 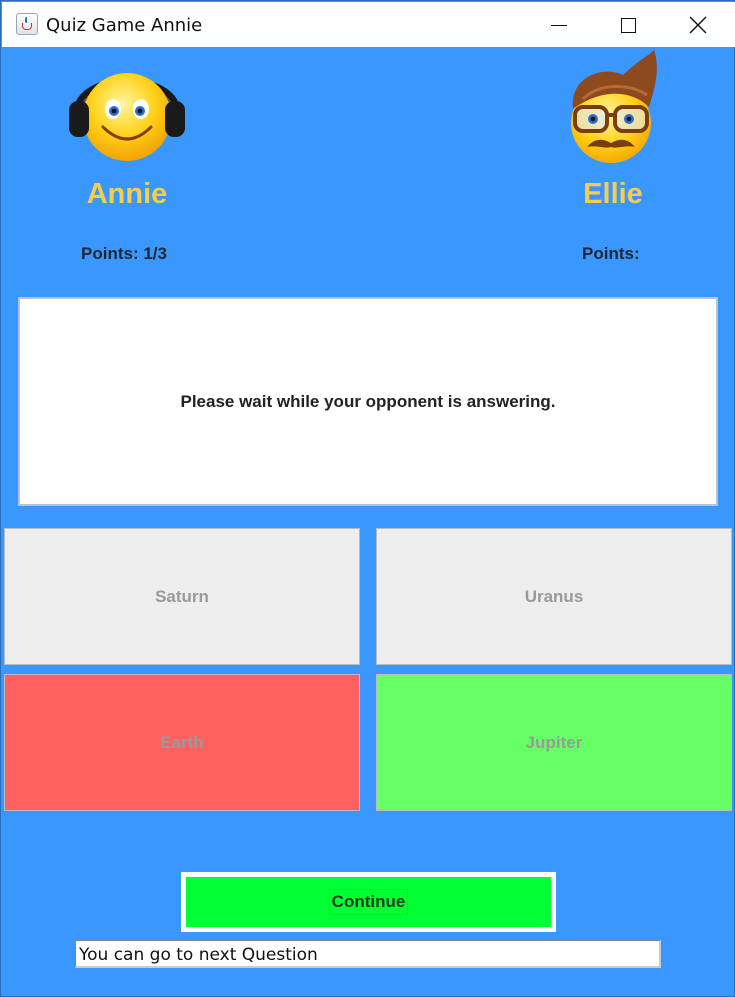 I want to click on status-text-field: You can go to next Question, so click(x=368, y=954).